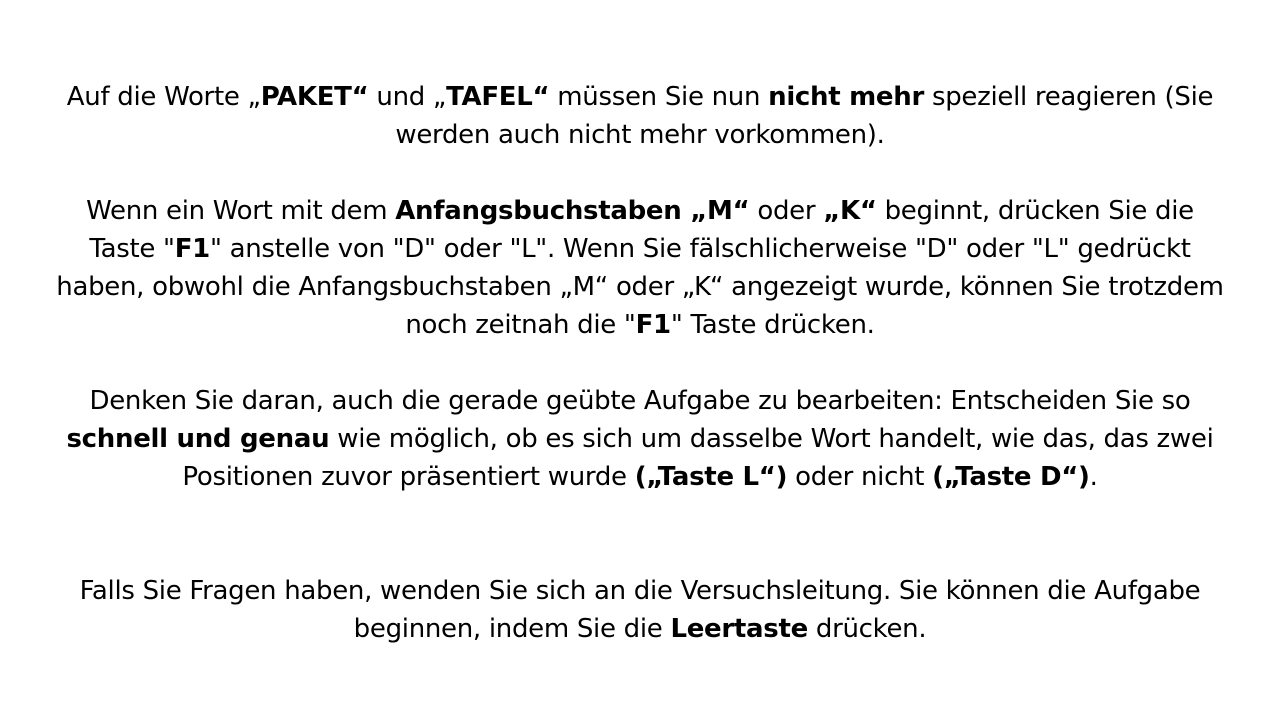  Describe the element at coordinates (407, 97) in the screenshot. I see `text-segment: und „` at that location.